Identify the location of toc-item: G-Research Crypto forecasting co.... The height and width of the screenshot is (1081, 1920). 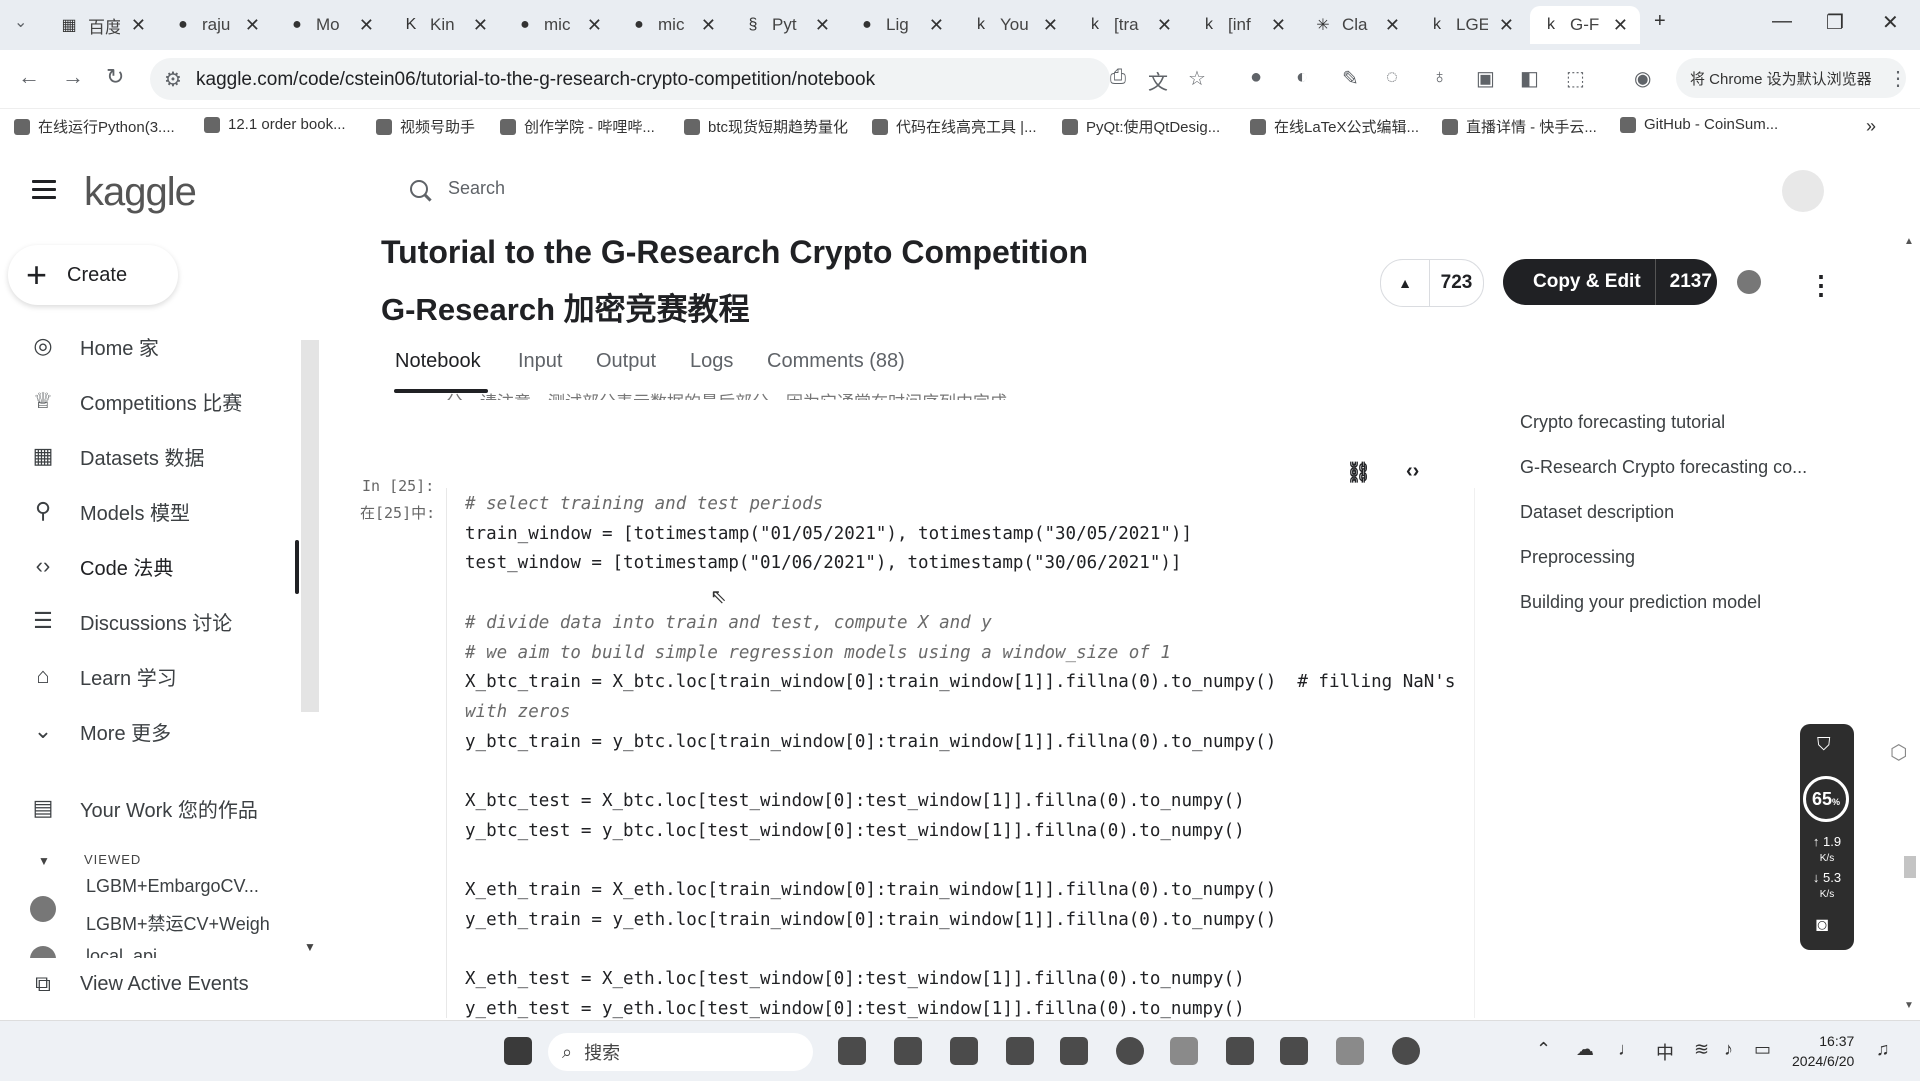
(1663, 467).